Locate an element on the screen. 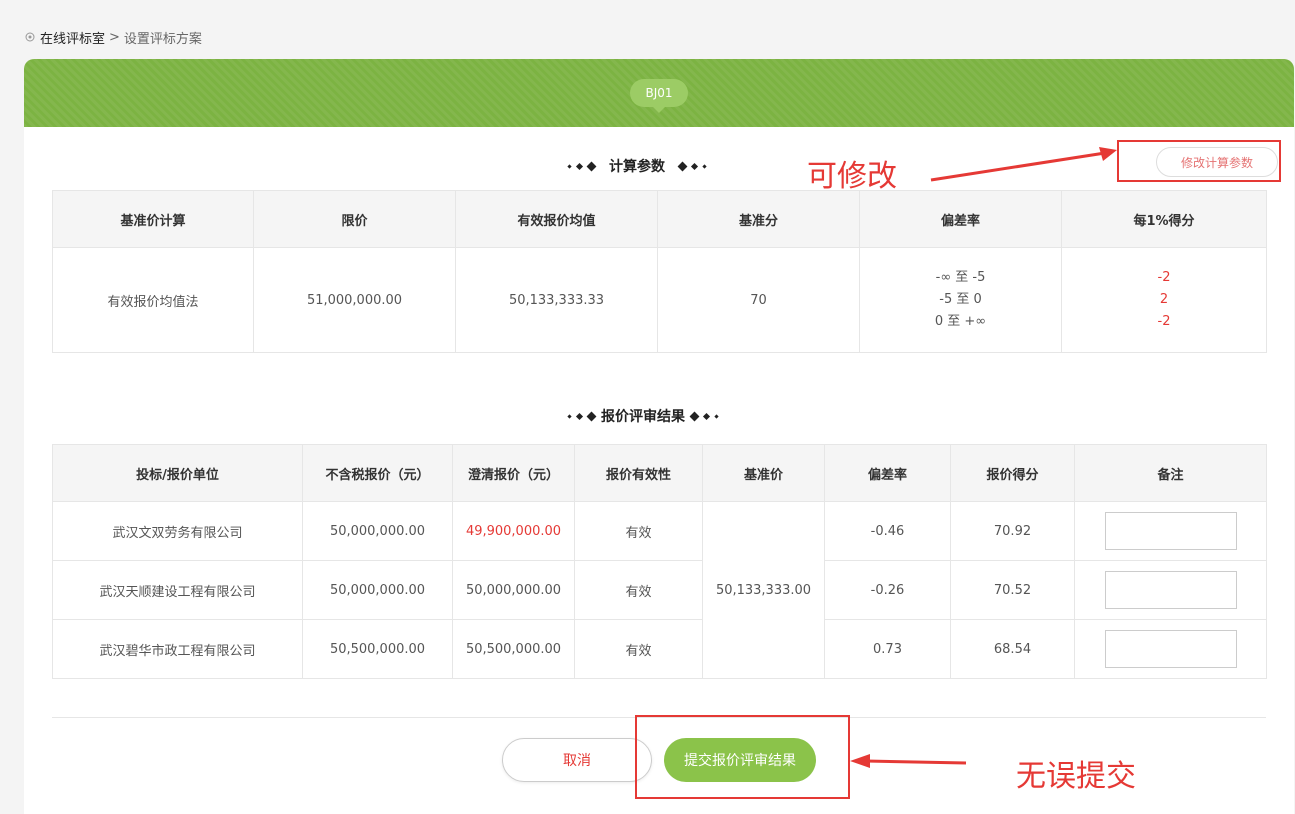 Image resolution: width=1295 pixels, height=814 pixels. col-header: 每1%得分 is located at coordinates (1164, 219).